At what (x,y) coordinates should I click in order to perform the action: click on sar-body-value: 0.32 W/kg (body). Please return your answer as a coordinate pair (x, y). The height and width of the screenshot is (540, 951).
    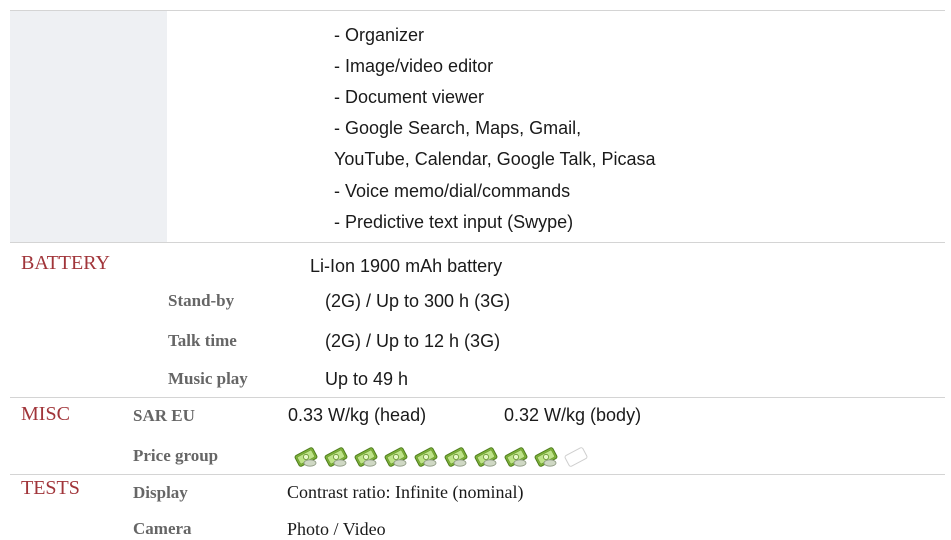
    Looking at the image, I should click on (573, 415).